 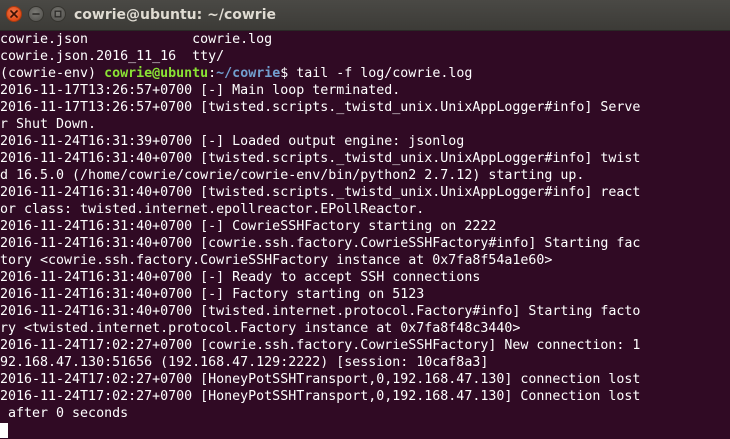 I want to click on ls-output-line: cowrie.json.2016_11_16 tty/, so click(x=112, y=56).